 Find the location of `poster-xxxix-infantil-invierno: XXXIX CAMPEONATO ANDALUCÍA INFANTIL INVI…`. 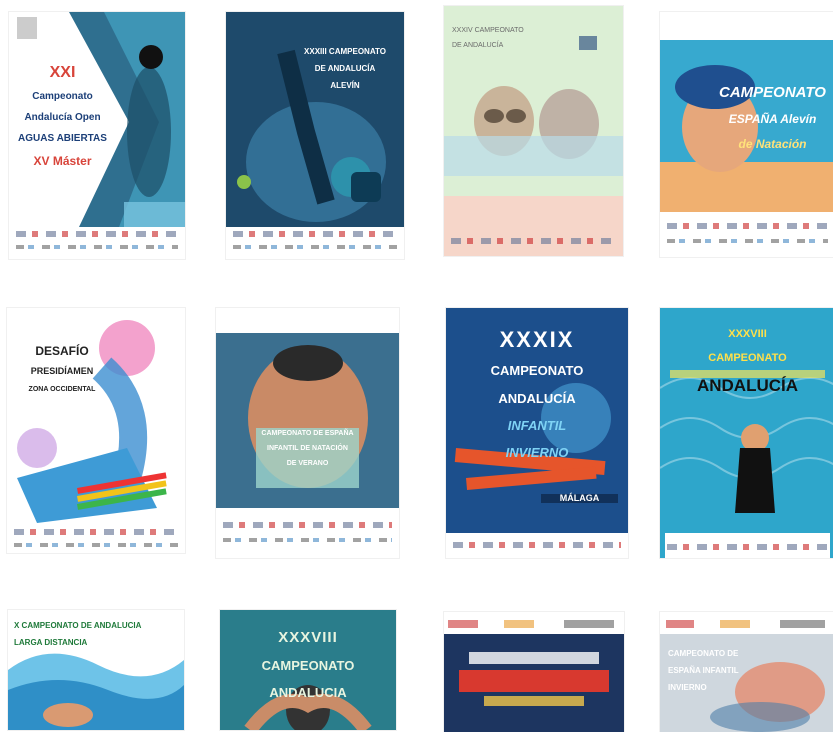

poster-xxxix-infantil-invierno: XXXIX CAMPEONATO ANDALUCÍA INFANTIL INVI… is located at coordinates (537, 433).